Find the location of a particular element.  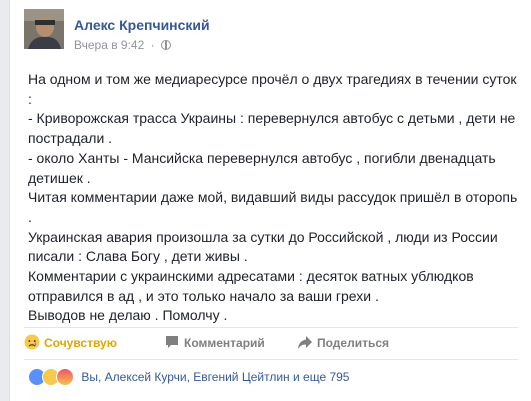

author-name-link: Алекс Крепчинский is located at coordinates (142, 25).